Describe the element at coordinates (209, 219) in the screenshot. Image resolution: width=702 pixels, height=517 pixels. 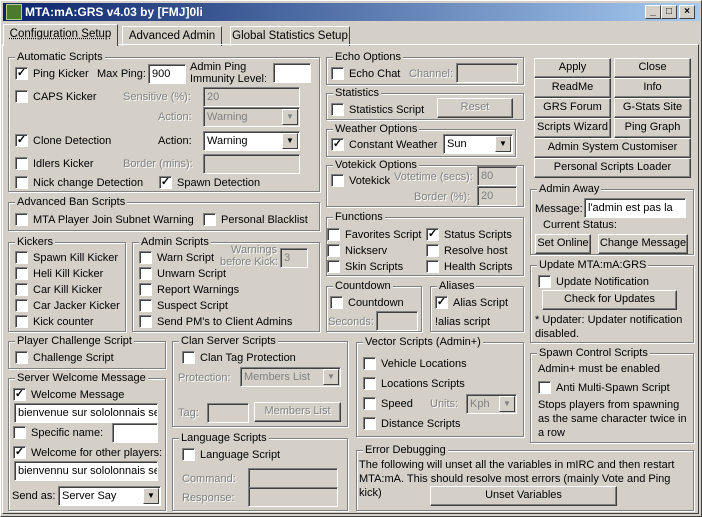
I see `personal-blacklist-checkbox` at that location.